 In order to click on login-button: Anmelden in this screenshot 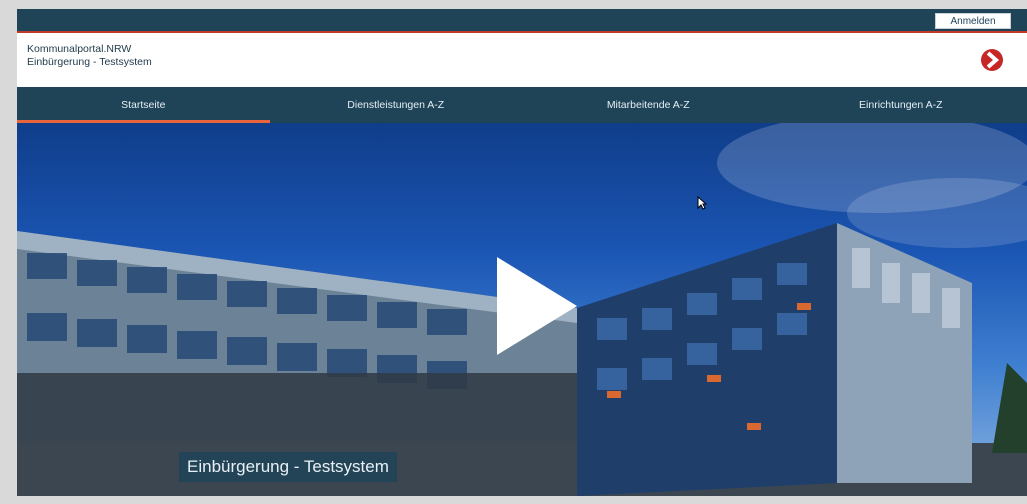, I will do `click(973, 21)`.